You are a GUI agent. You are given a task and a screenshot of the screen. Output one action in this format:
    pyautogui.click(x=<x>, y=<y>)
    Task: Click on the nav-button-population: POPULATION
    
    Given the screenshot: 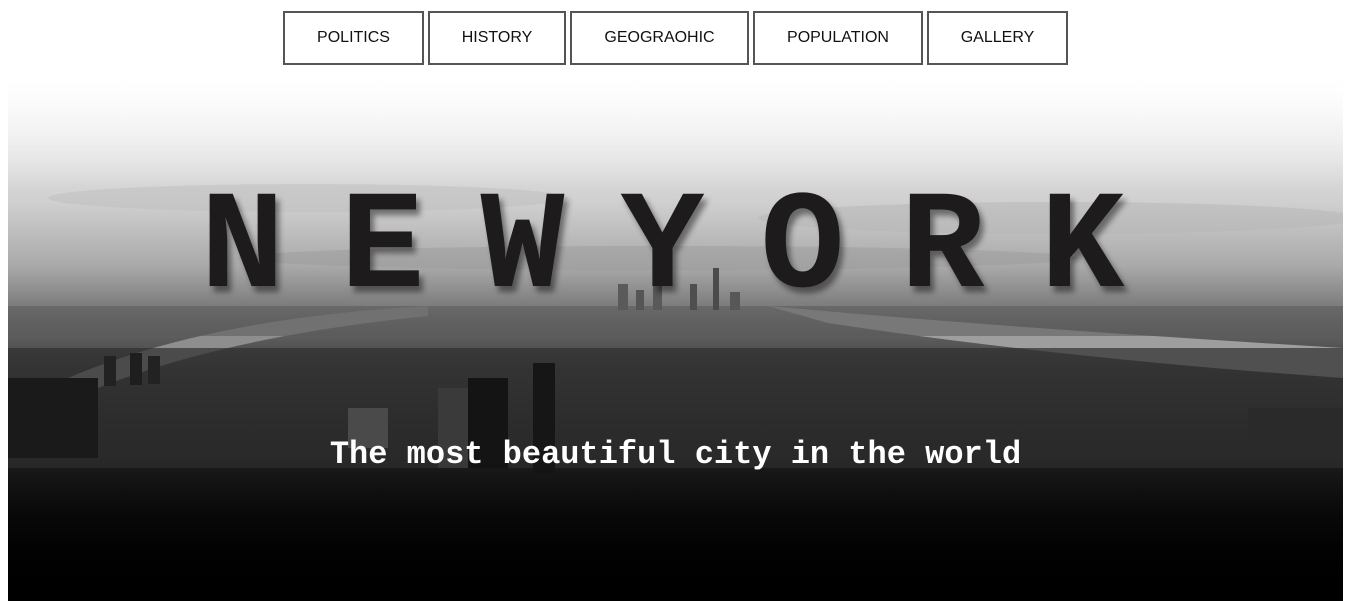 What is the action you would take?
    pyautogui.click(x=838, y=38)
    